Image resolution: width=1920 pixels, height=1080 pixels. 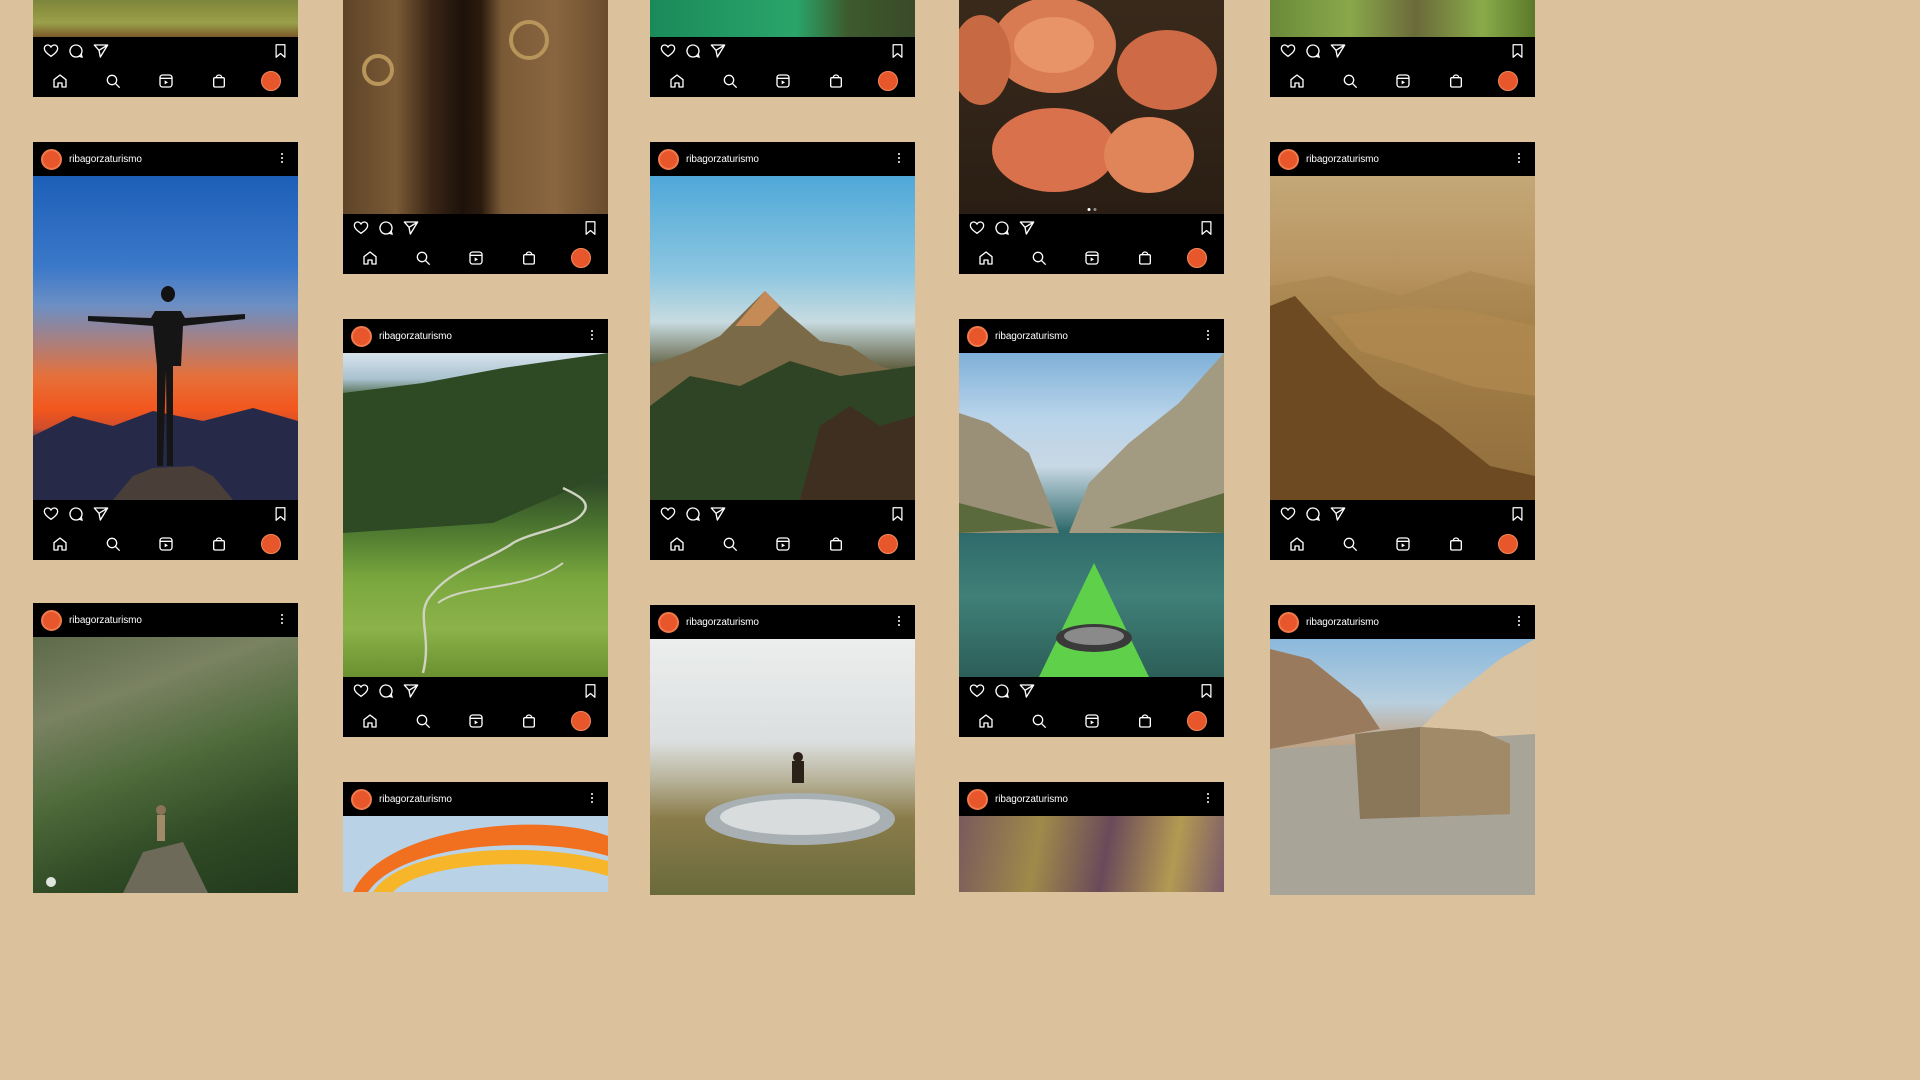 I want to click on user-tag-icon, so click(x=51, y=882).